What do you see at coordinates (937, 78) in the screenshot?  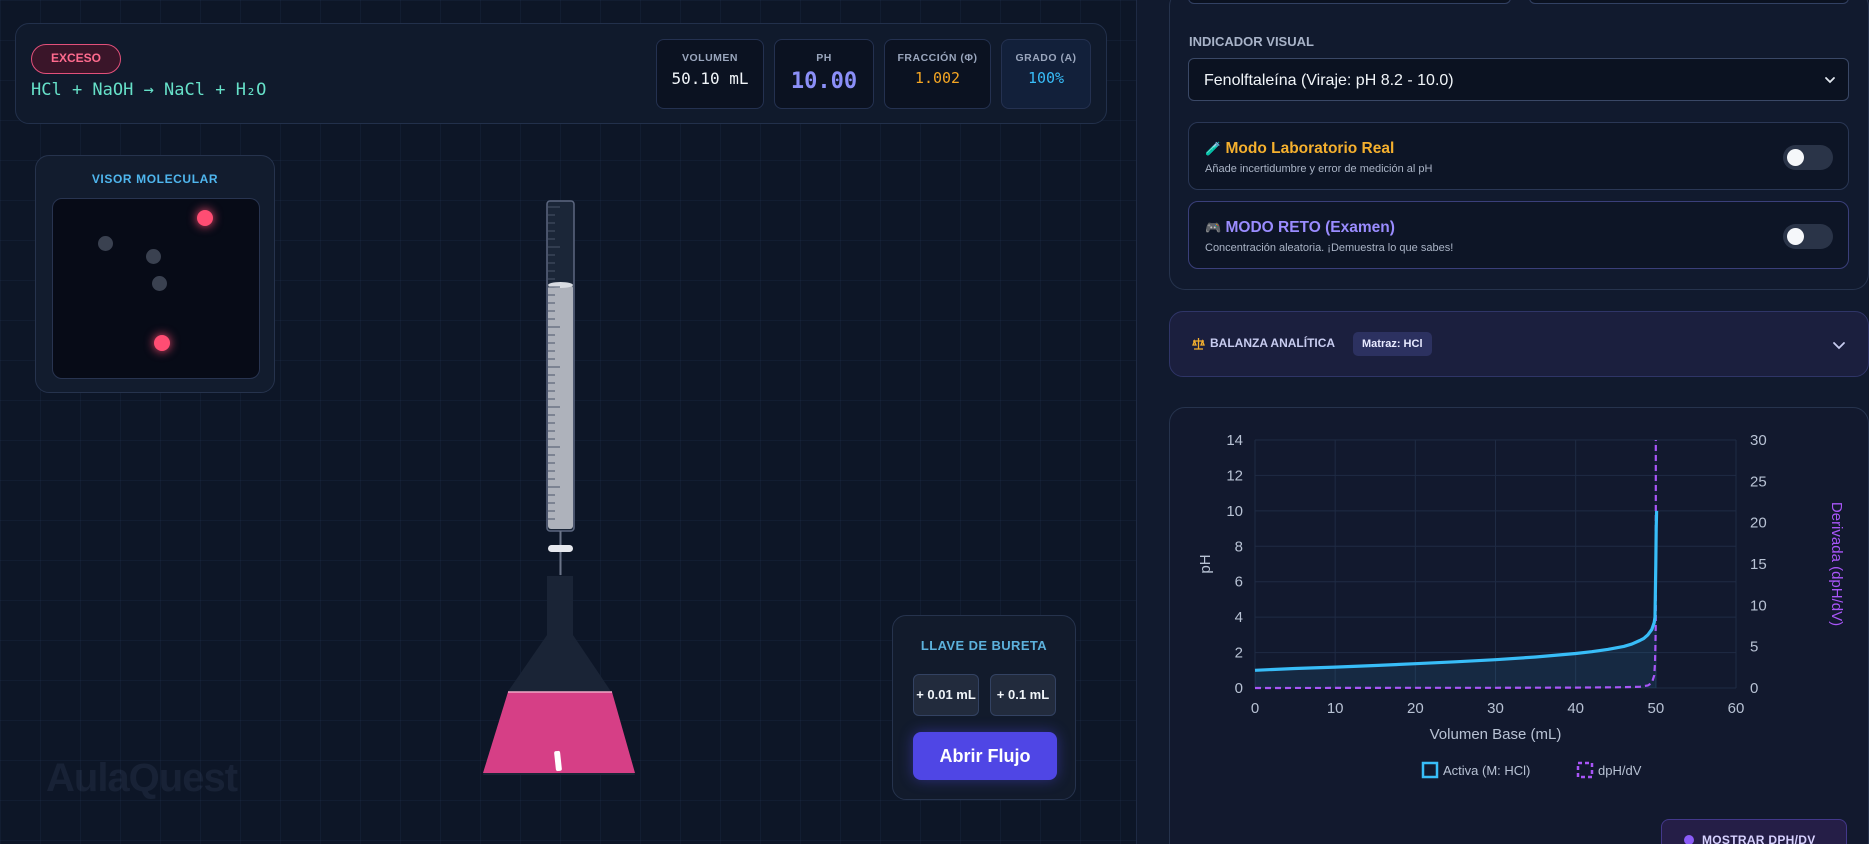 I see `stat-value: 1.002` at bounding box center [937, 78].